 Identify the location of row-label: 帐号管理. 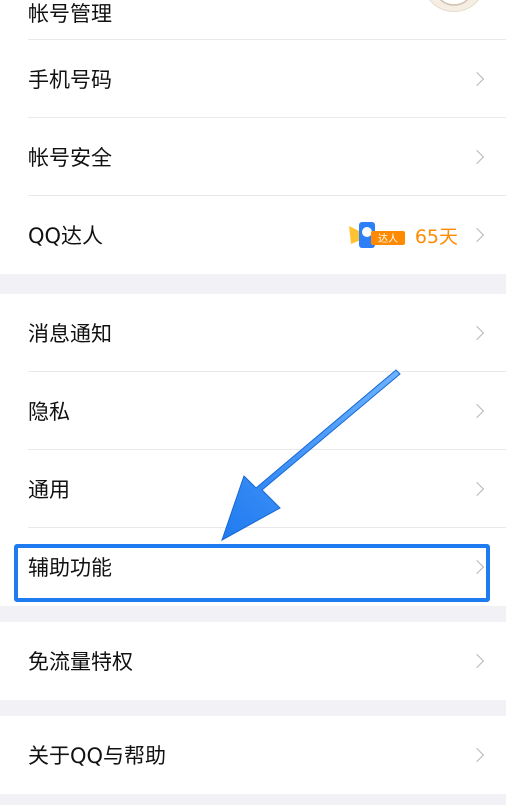
(70, 14).